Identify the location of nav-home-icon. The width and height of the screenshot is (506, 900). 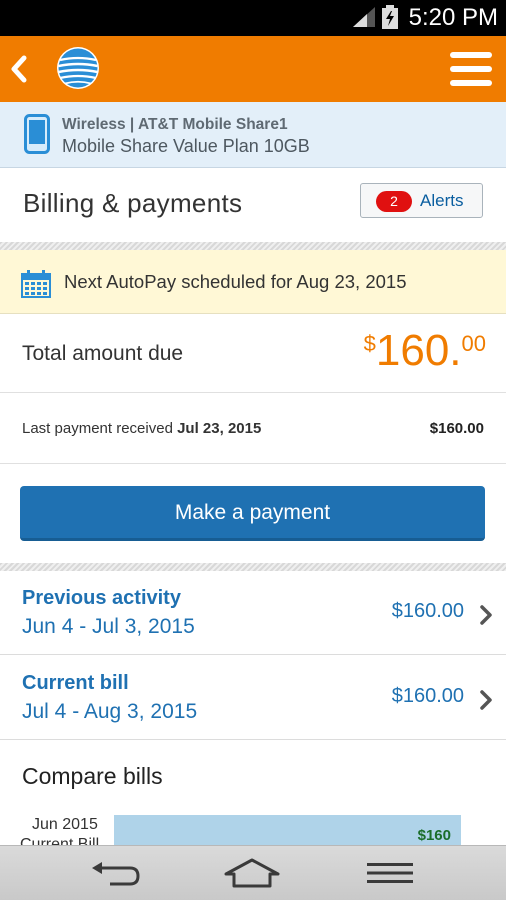
(252, 873).